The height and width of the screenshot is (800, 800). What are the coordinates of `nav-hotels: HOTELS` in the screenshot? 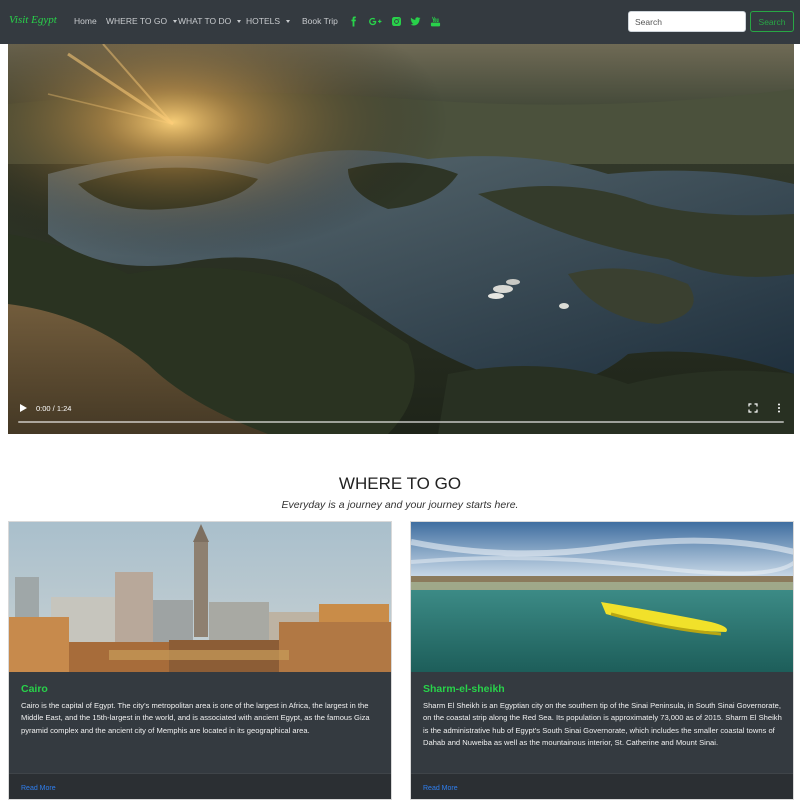 It's located at (268, 21).